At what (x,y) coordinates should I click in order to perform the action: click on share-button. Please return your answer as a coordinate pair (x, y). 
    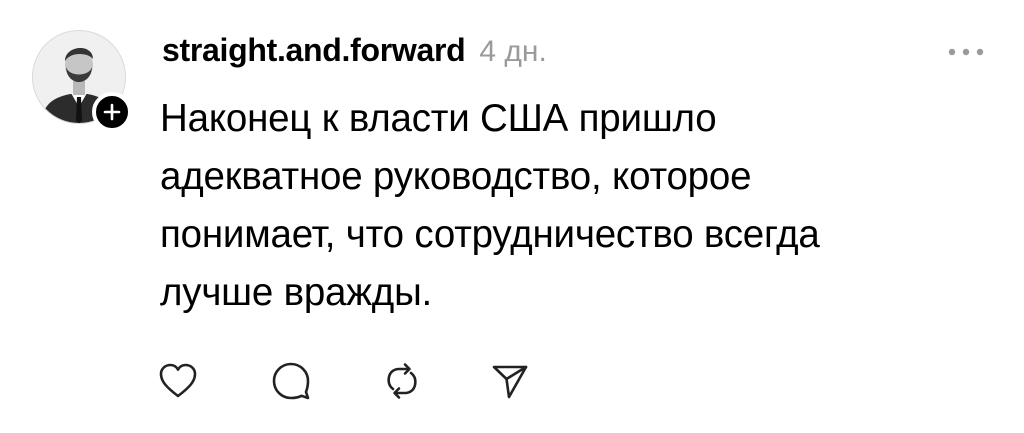
    Looking at the image, I should click on (510, 381).